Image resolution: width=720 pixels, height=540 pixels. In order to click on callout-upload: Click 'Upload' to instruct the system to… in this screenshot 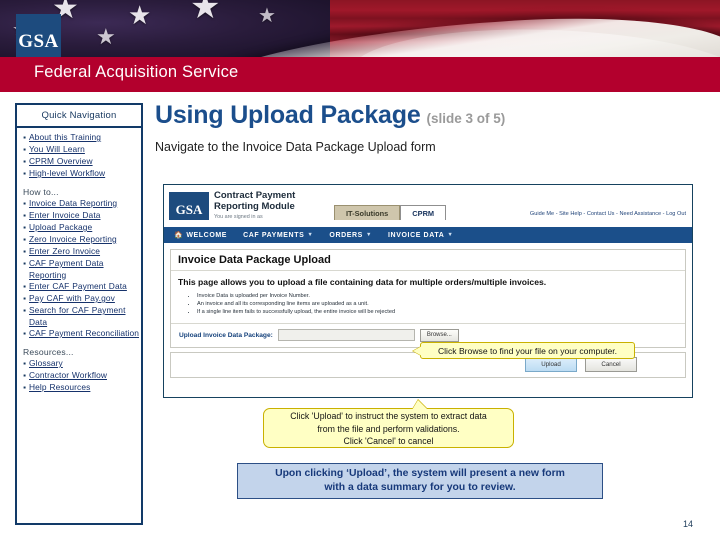, I will do `click(388, 428)`.